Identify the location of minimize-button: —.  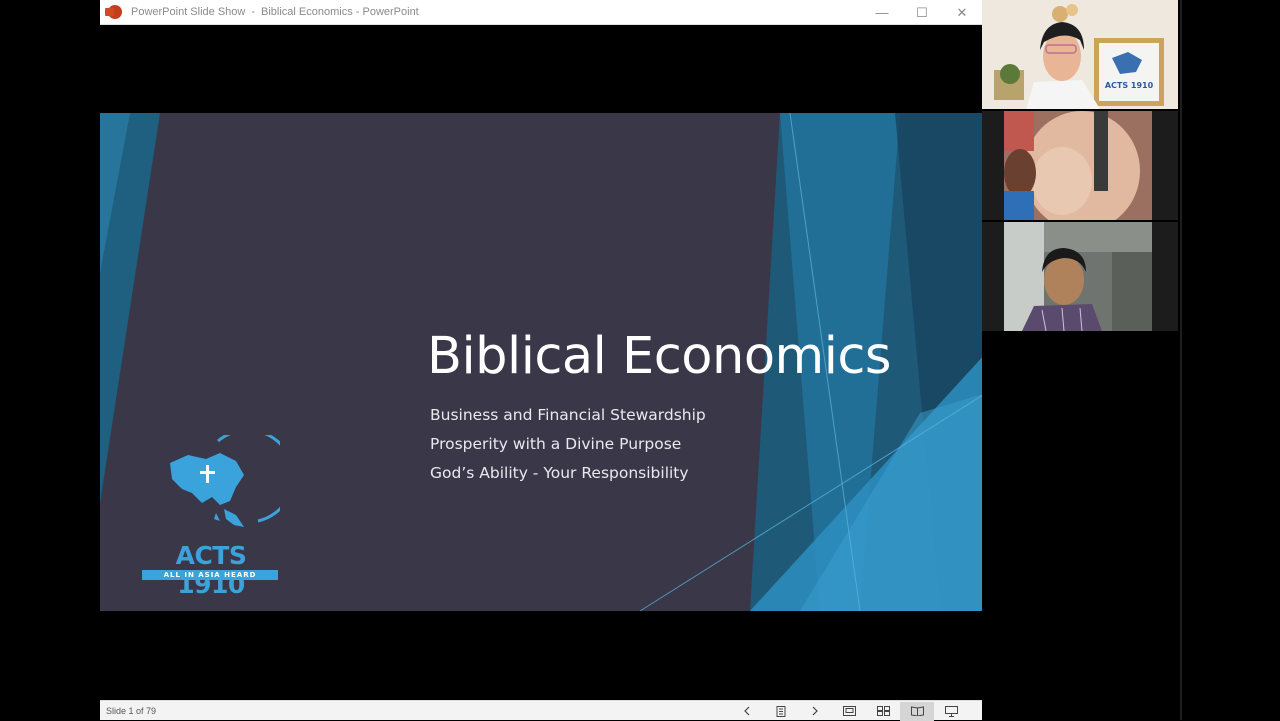
(882, 12).